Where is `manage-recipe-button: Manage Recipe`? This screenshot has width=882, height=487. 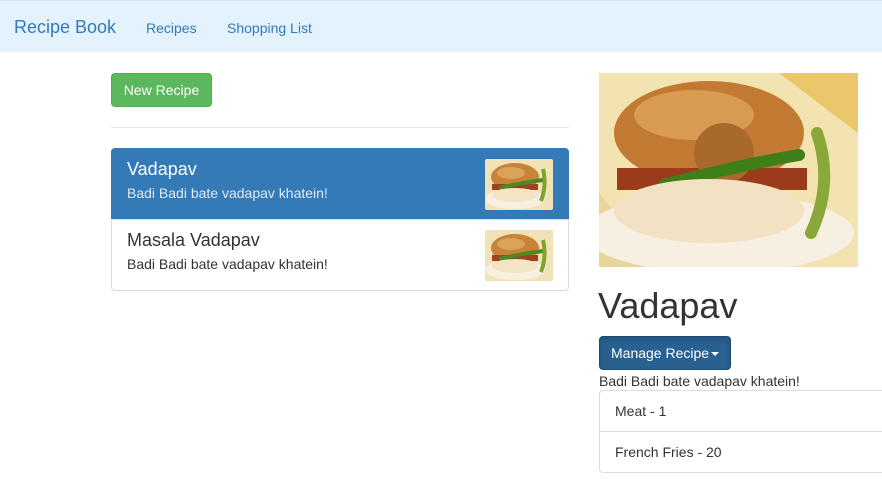 manage-recipe-button: Manage Recipe is located at coordinates (665, 353).